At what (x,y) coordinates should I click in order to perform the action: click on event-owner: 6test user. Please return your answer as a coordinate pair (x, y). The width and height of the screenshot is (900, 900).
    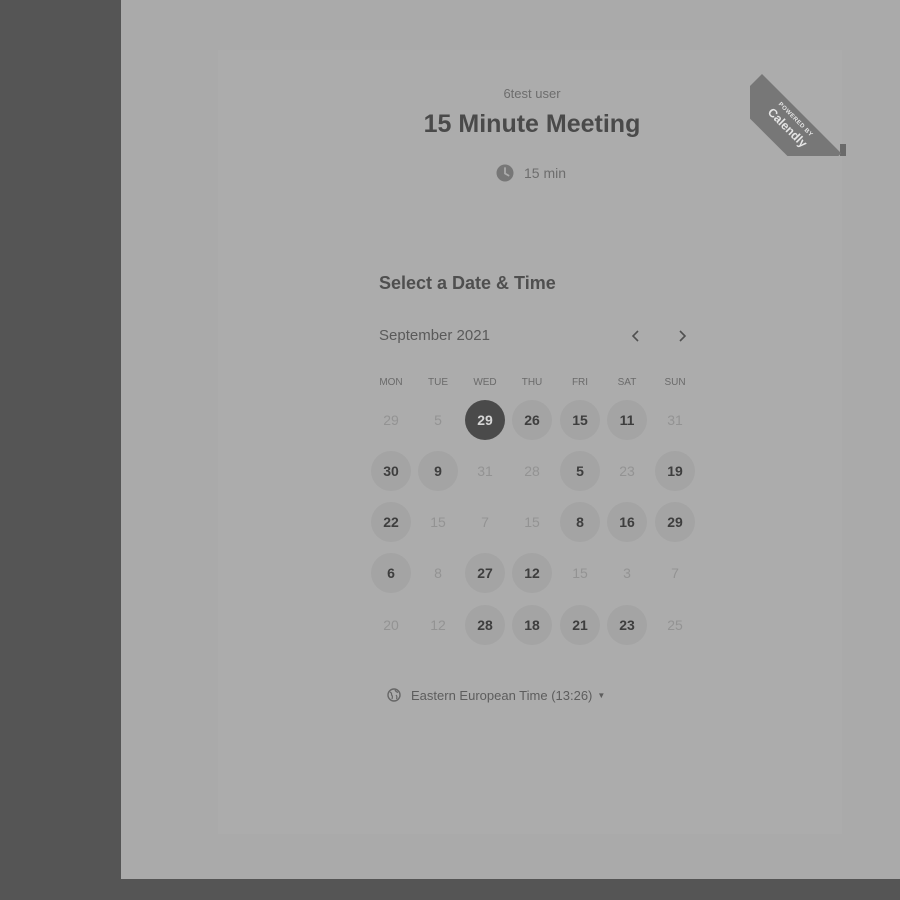
    Looking at the image, I should click on (532, 93).